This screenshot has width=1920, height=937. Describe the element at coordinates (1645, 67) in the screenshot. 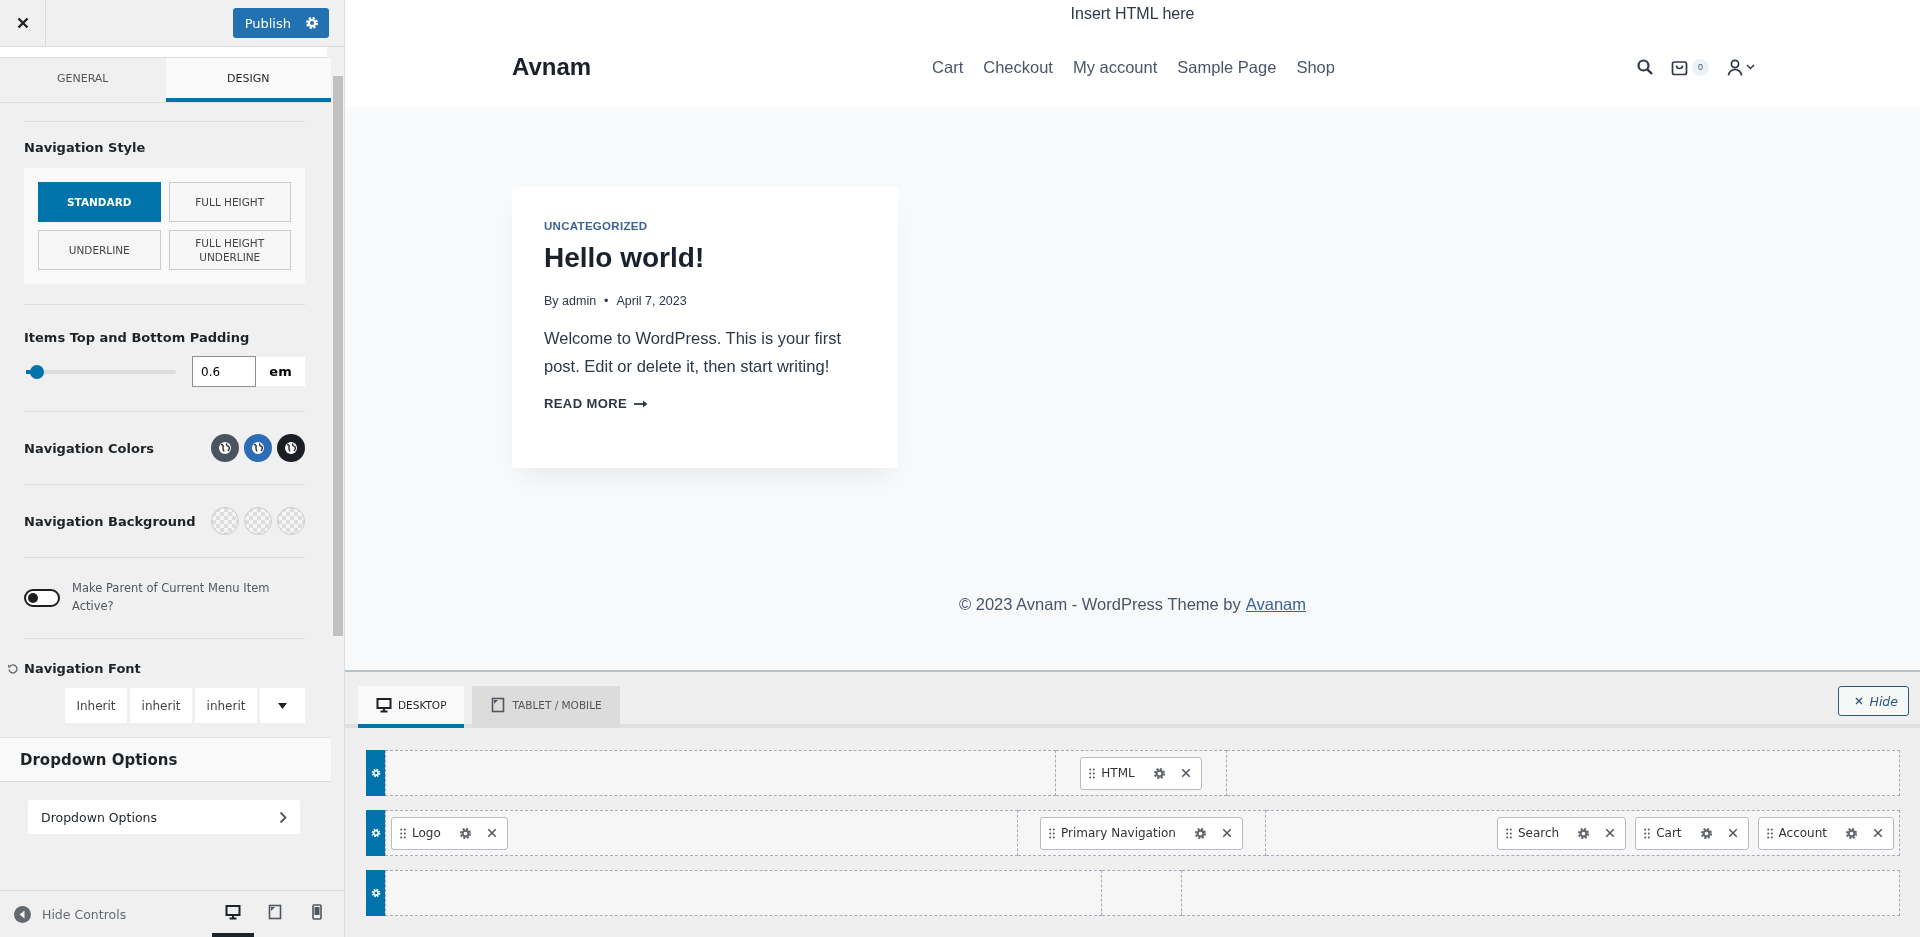

I see `search-icon` at that location.